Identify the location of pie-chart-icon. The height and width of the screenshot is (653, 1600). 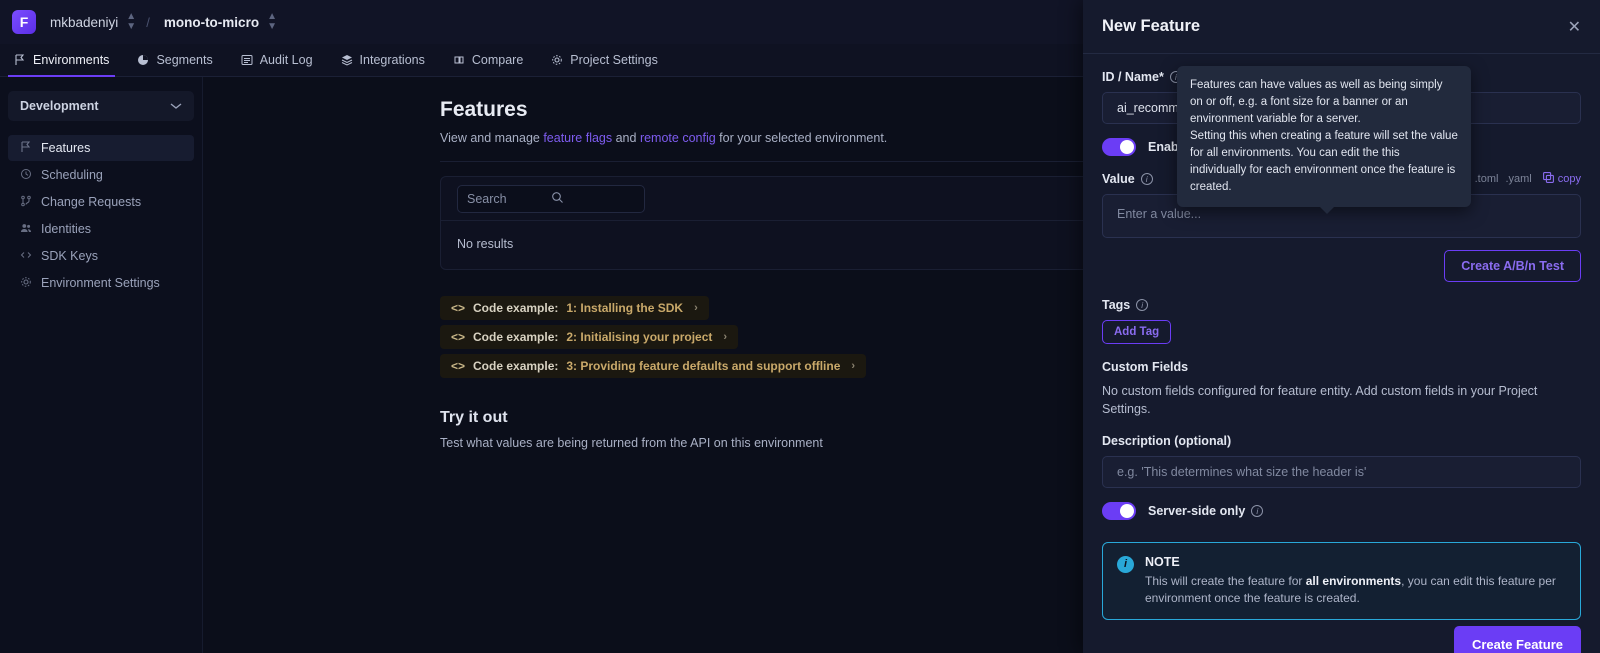
(143, 60).